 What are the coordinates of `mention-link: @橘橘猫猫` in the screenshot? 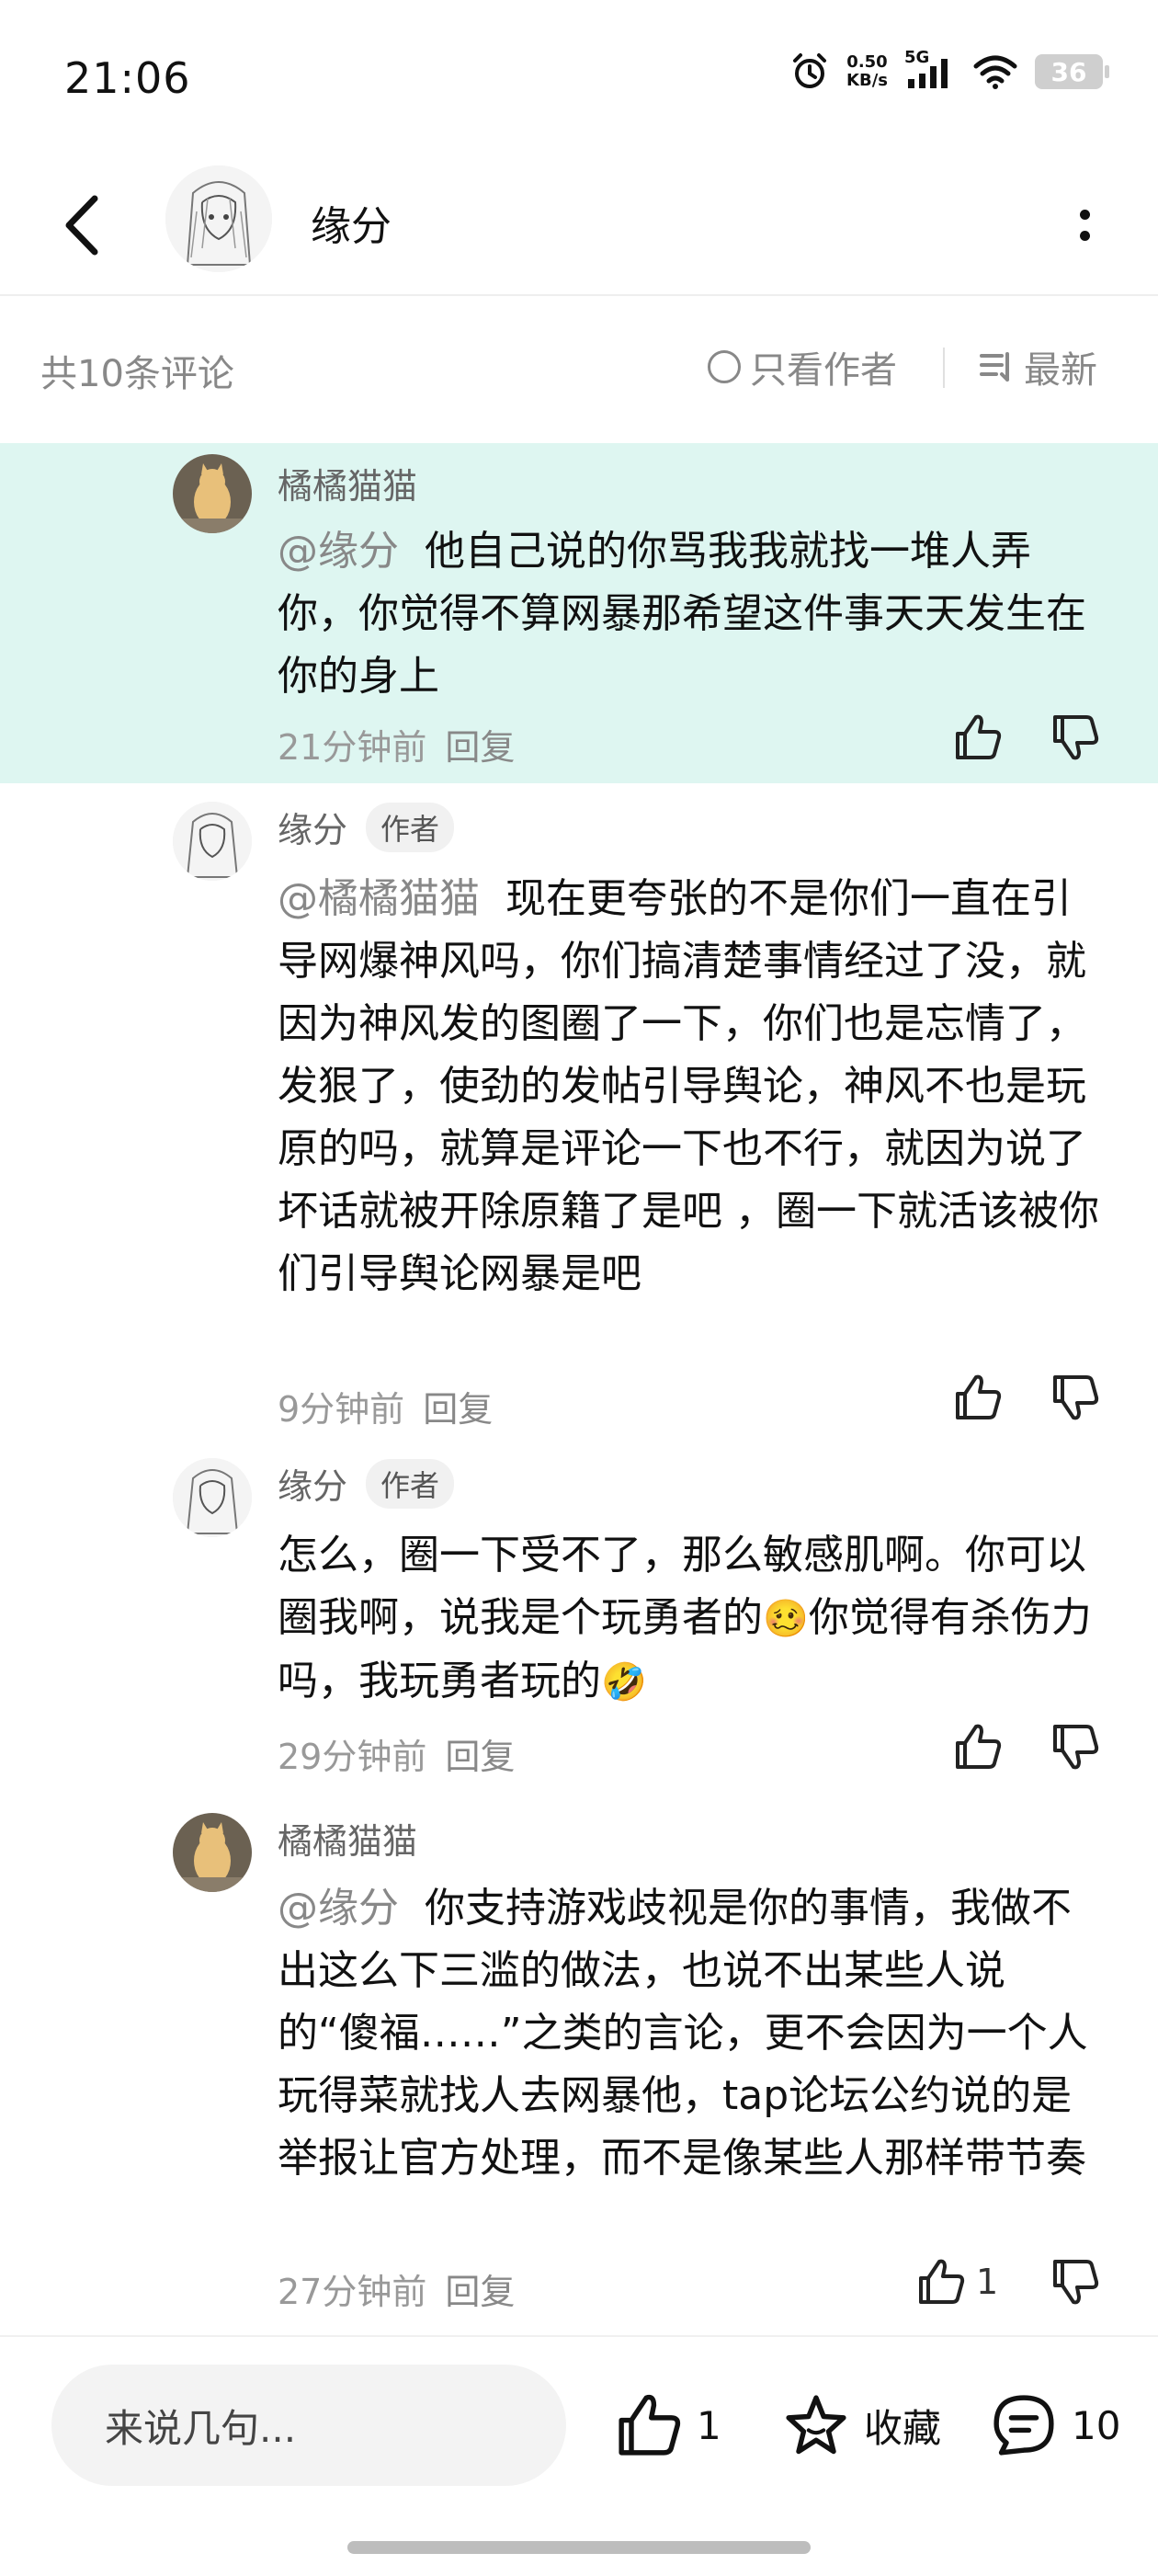 It's located at (379, 898).